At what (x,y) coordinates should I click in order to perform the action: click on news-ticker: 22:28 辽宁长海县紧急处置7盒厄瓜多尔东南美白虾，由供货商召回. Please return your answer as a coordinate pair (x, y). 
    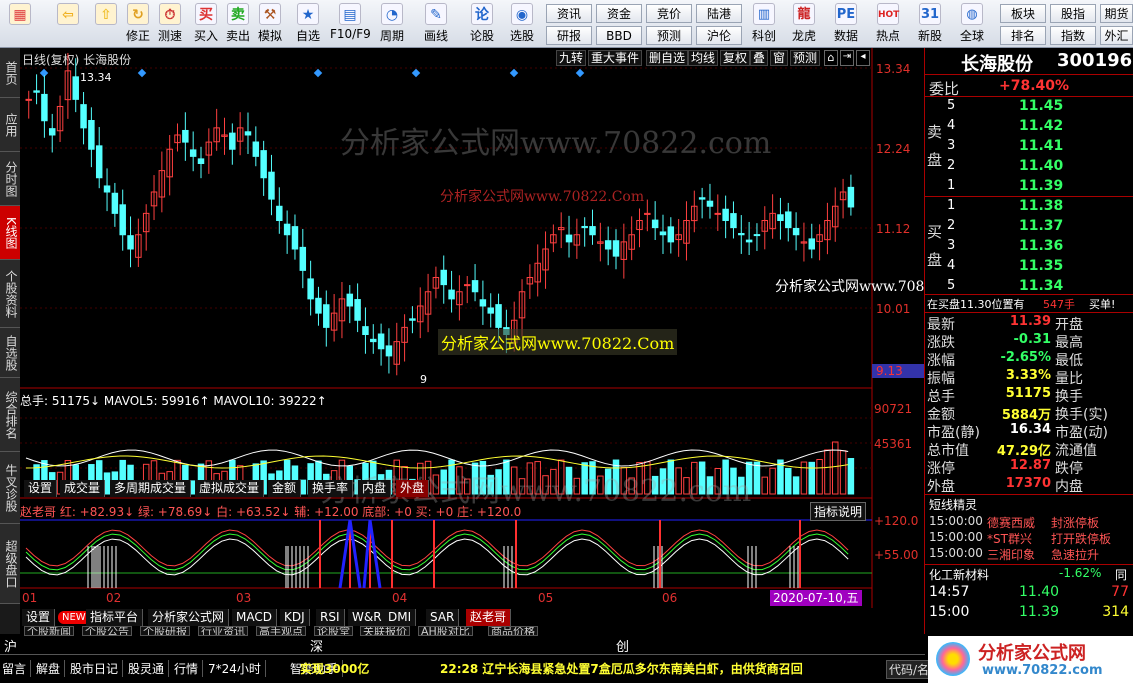
    Looking at the image, I should click on (621, 668).